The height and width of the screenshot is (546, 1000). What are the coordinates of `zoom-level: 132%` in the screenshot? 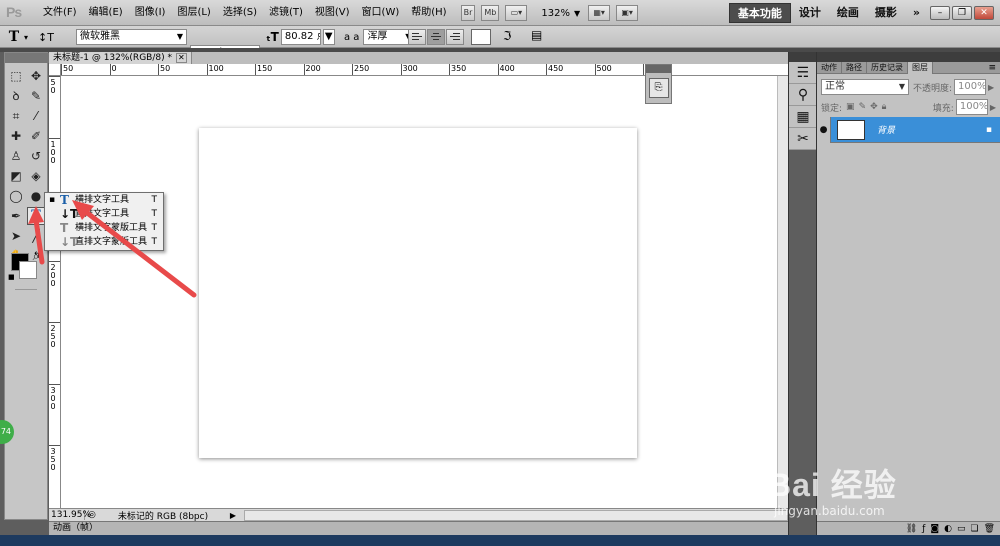 It's located at (555, 13).